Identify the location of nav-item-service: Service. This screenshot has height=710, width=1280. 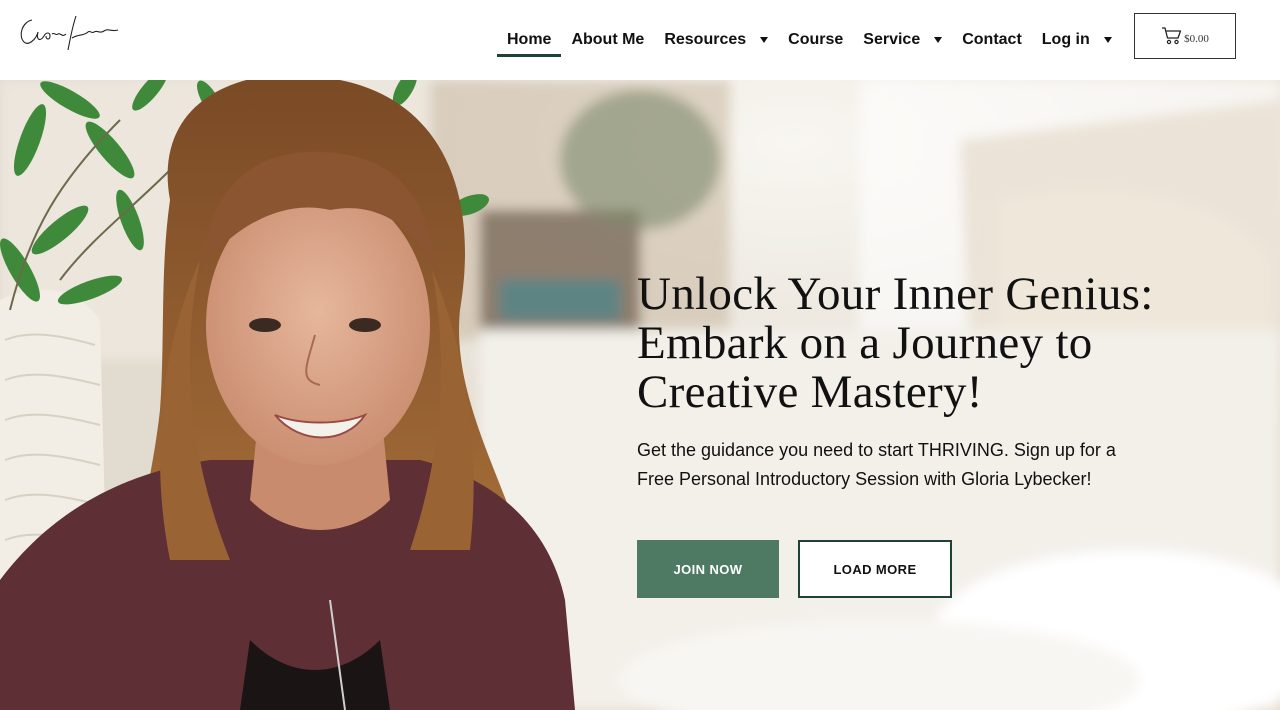
(902, 40).